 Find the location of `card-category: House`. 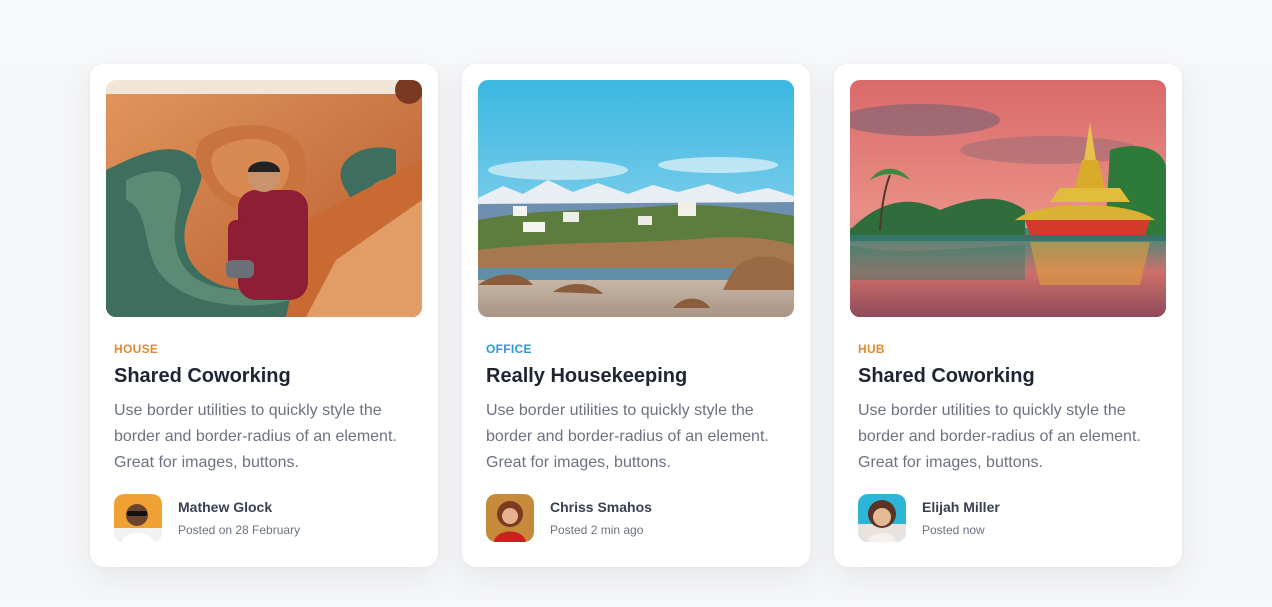

card-category: House is located at coordinates (136, 349).